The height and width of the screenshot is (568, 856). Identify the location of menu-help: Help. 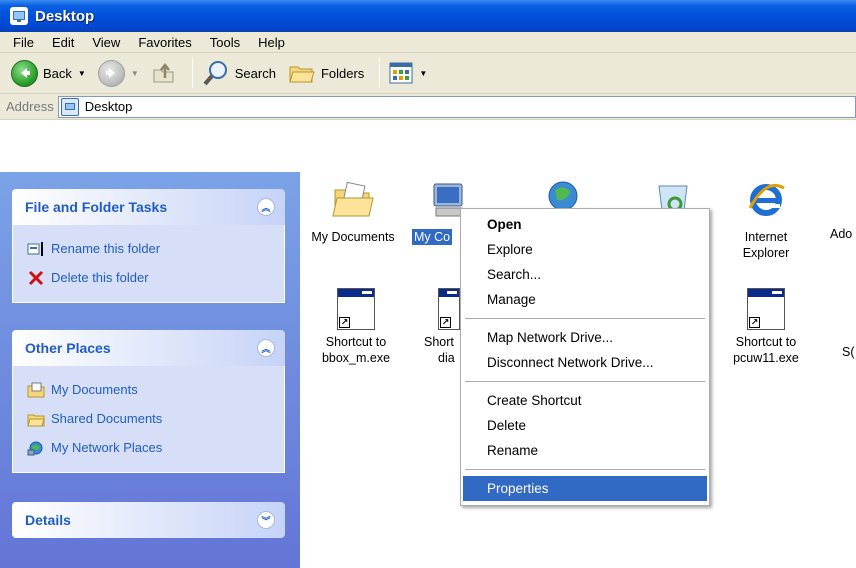
(271, 42).